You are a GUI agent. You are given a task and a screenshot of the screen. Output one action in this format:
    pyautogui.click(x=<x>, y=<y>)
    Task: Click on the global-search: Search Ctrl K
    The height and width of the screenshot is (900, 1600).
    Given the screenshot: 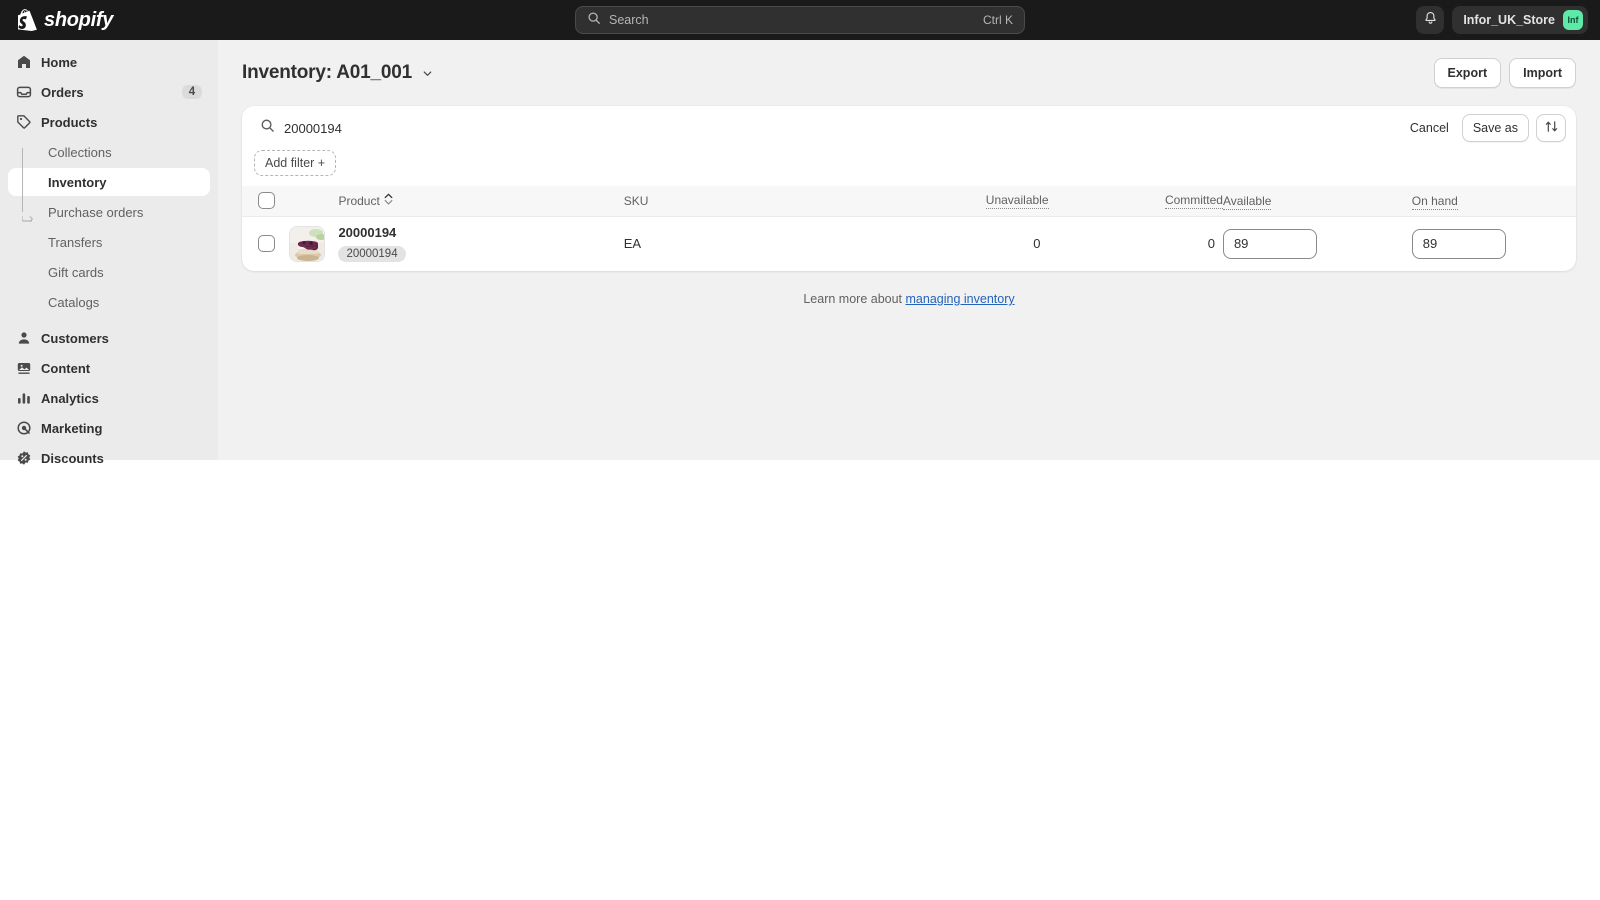 What is the action you would take?
    pyautogui.click(x=800, y=20)
    